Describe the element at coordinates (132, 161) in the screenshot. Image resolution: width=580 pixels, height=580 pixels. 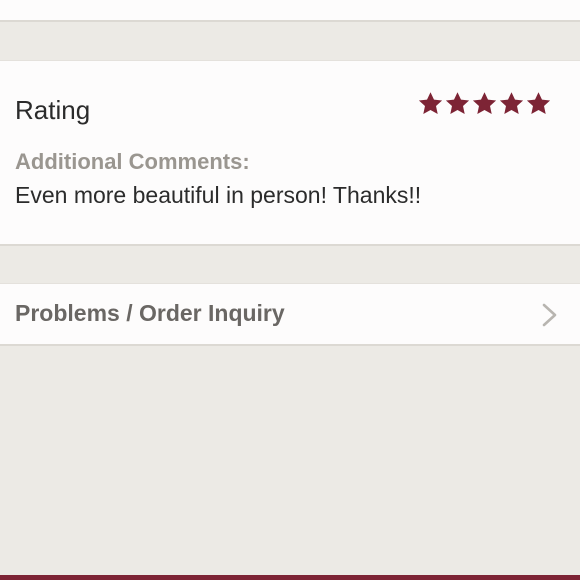
I see `comments-label: Additional Comments:` at that location.